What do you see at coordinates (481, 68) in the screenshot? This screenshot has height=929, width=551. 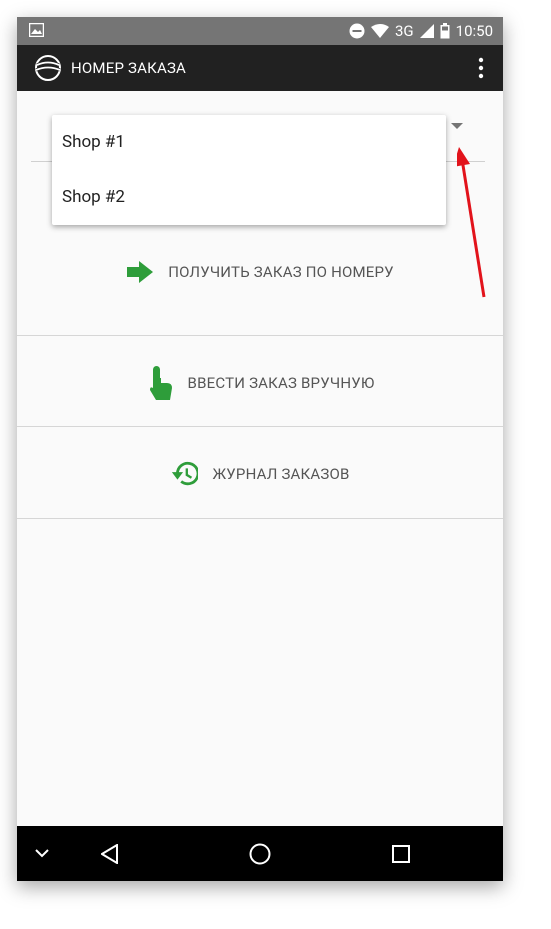 I see `more-vert-icon` at bounding box center [481, 68].